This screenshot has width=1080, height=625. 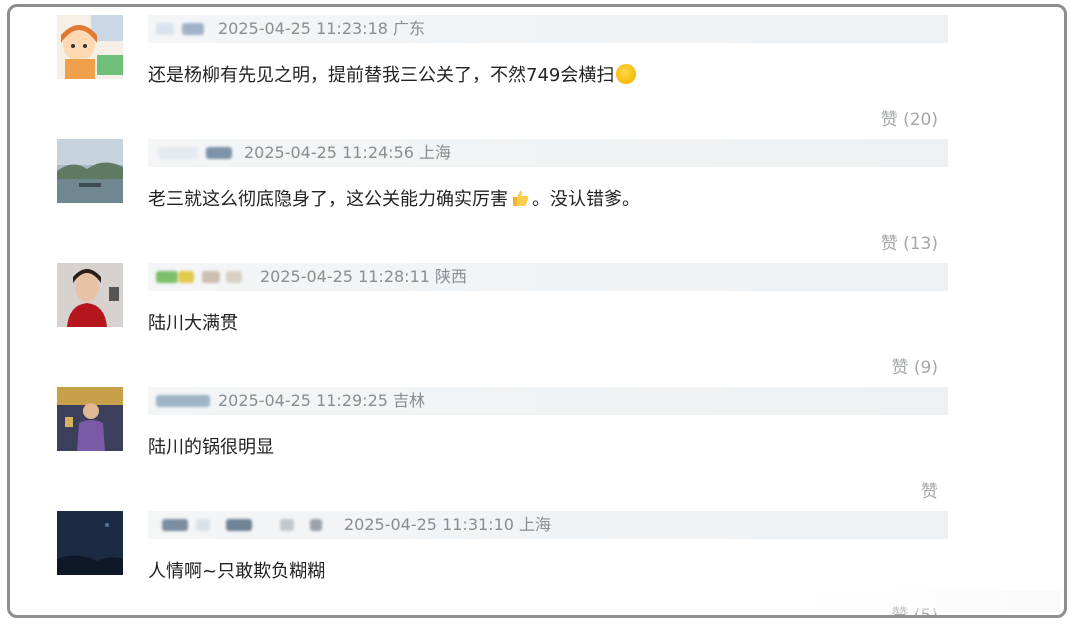 I want to click on comment-timestamp: 2025-04-25 11:31:10 上海, so click(x=448, y=524).